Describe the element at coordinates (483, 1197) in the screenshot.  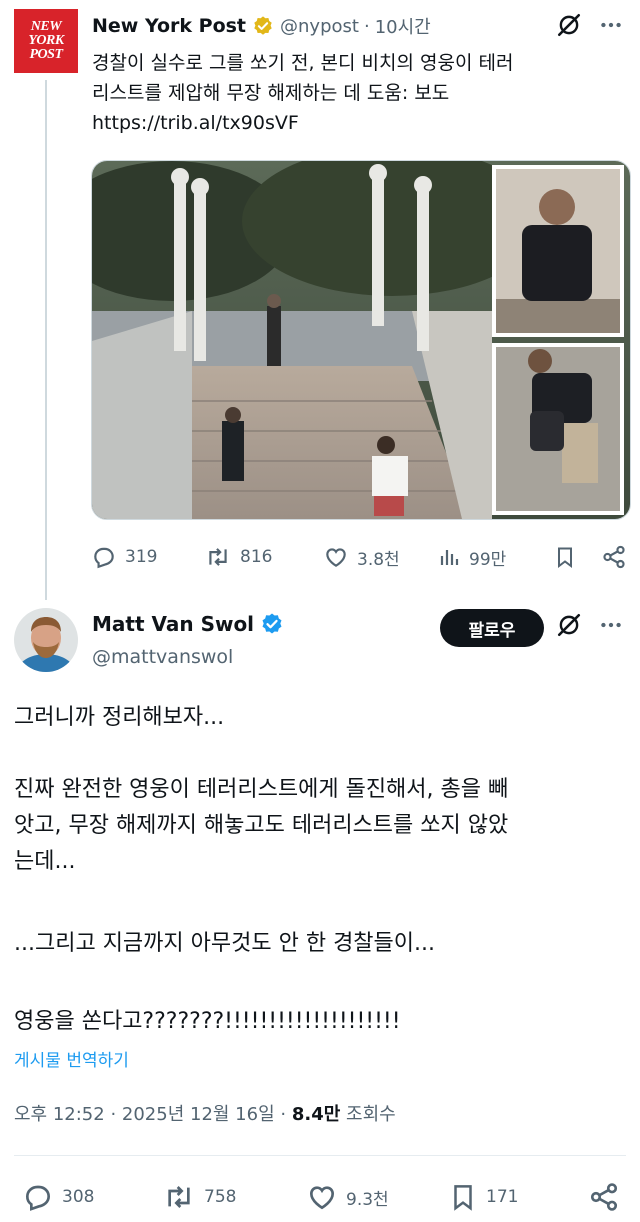
I see `bookmark-button: 171` at that location.